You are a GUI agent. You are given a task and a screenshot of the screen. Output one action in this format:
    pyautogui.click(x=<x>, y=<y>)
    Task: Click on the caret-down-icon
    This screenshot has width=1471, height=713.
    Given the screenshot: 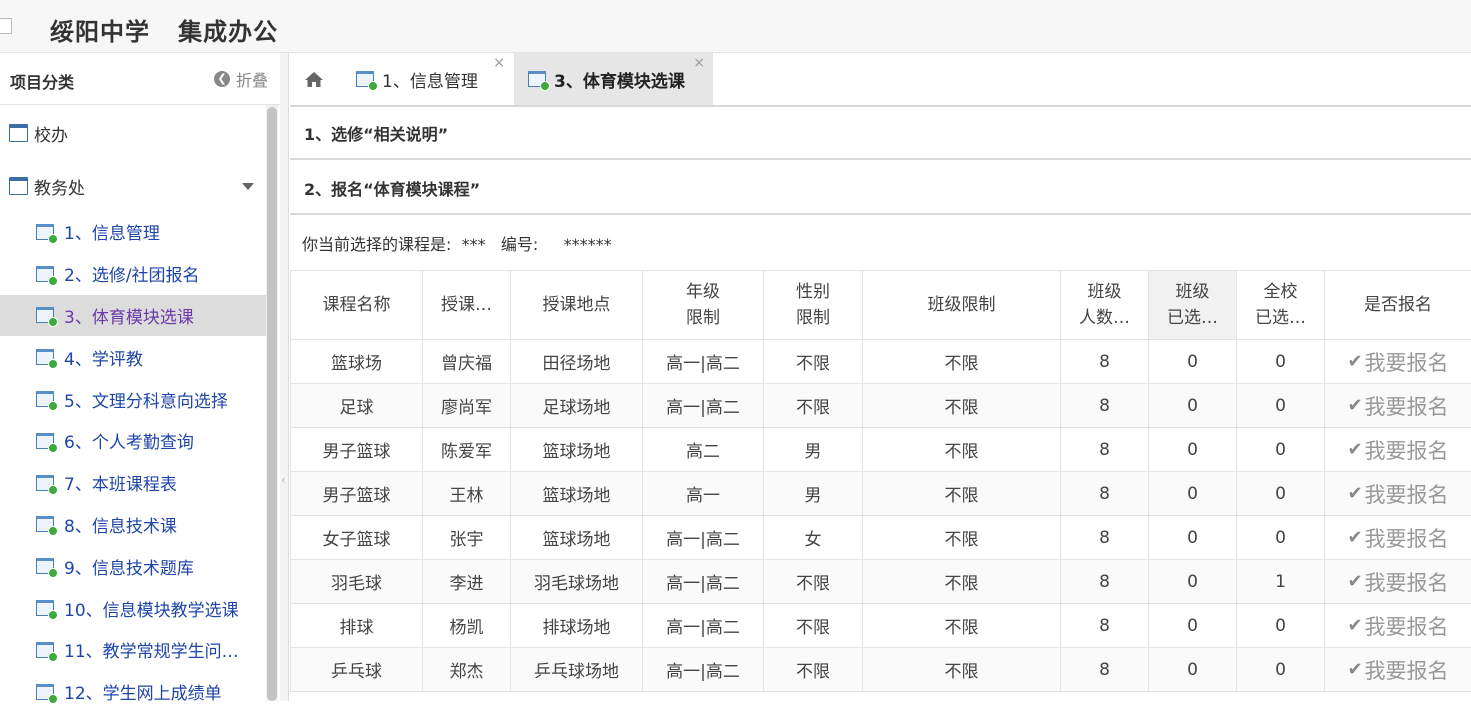 What is the action you would take?
    pyautogui.click(x=248, y=186)
    